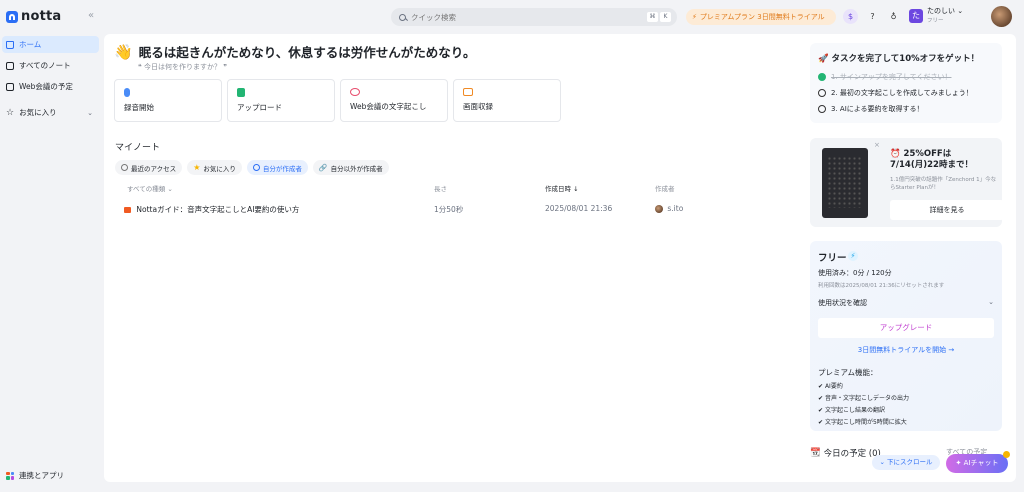 The image size is (1024, 492). I want to click on premium-features-title: プレミアム機能：, so click(848, 372).